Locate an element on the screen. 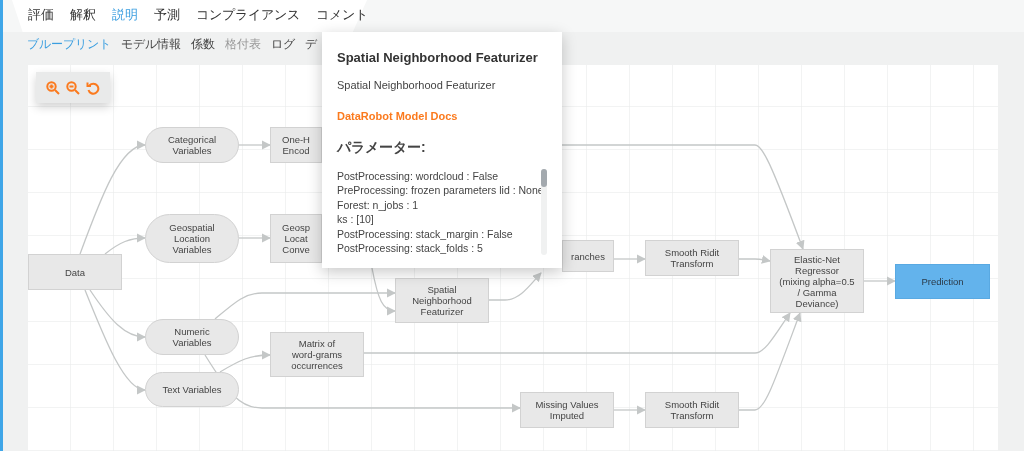  data-node: Data is located at coordinates (75, 272).